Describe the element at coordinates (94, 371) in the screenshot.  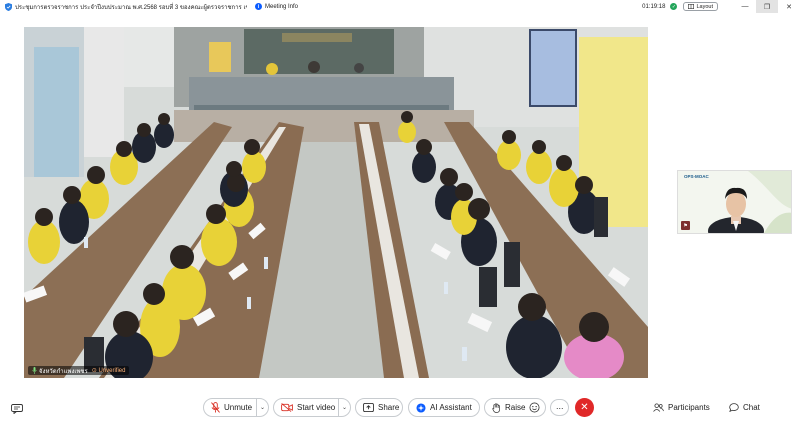
I see `unverified-icon: ⊙` at that location.